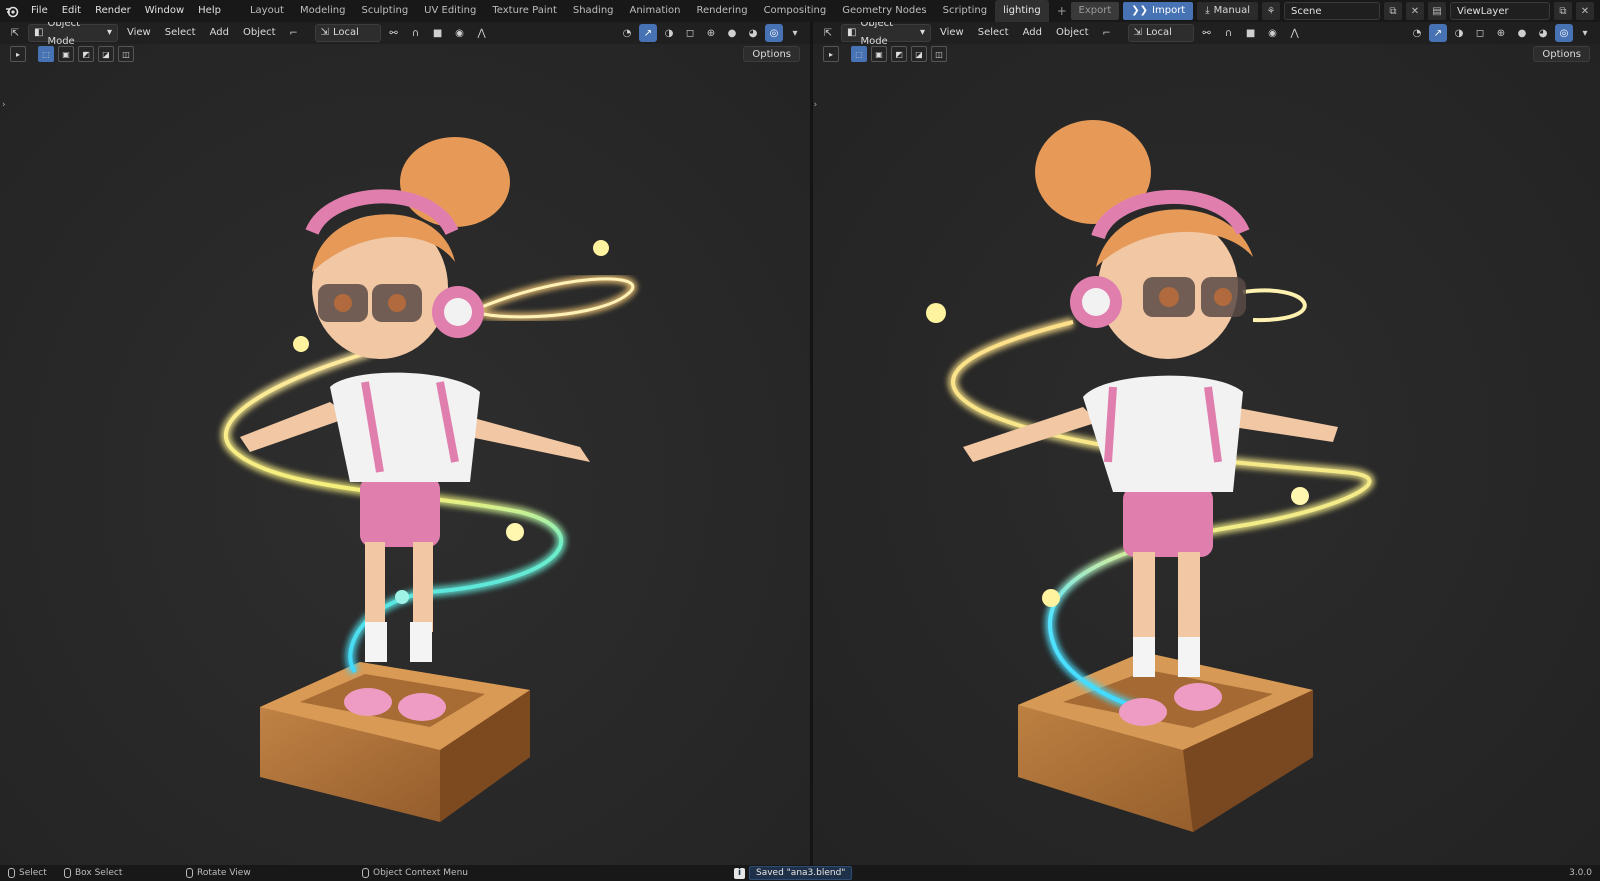 The height and width of the screenshot is (881, 1600). I want to click on split-arrows-icon: ‹›, so click(815, 105).